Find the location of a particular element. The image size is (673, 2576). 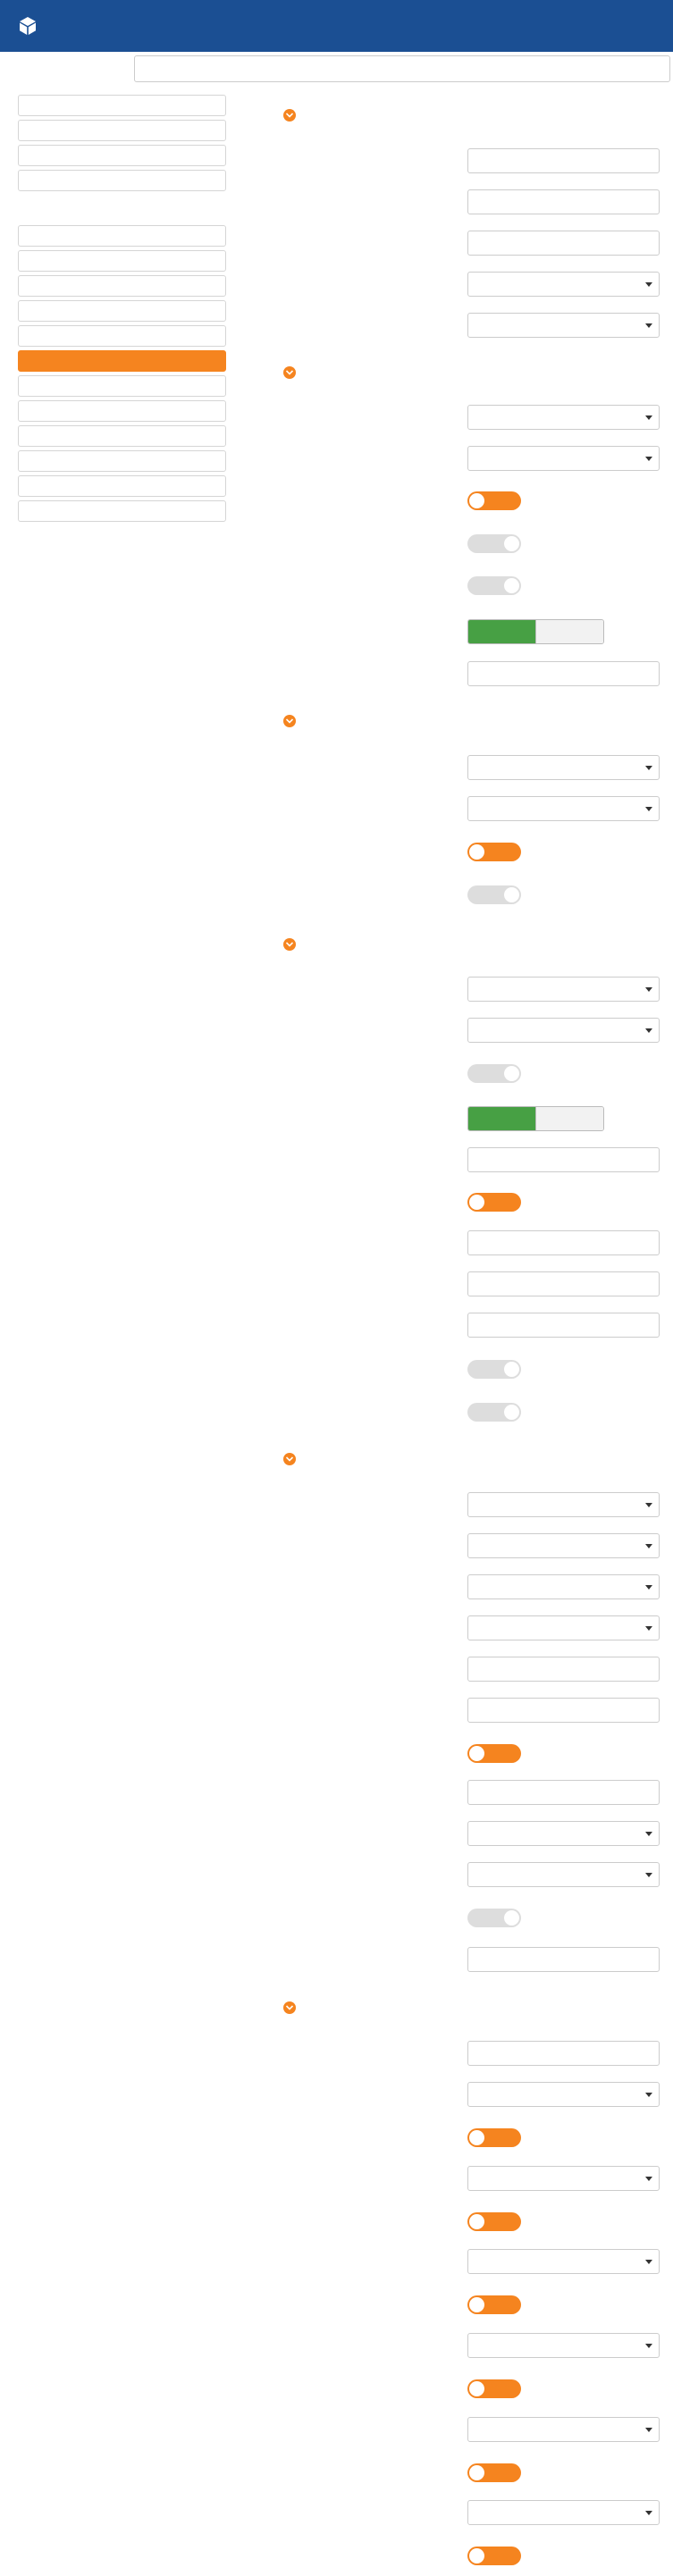

header-floating-select is located at coordinates (563, 458).